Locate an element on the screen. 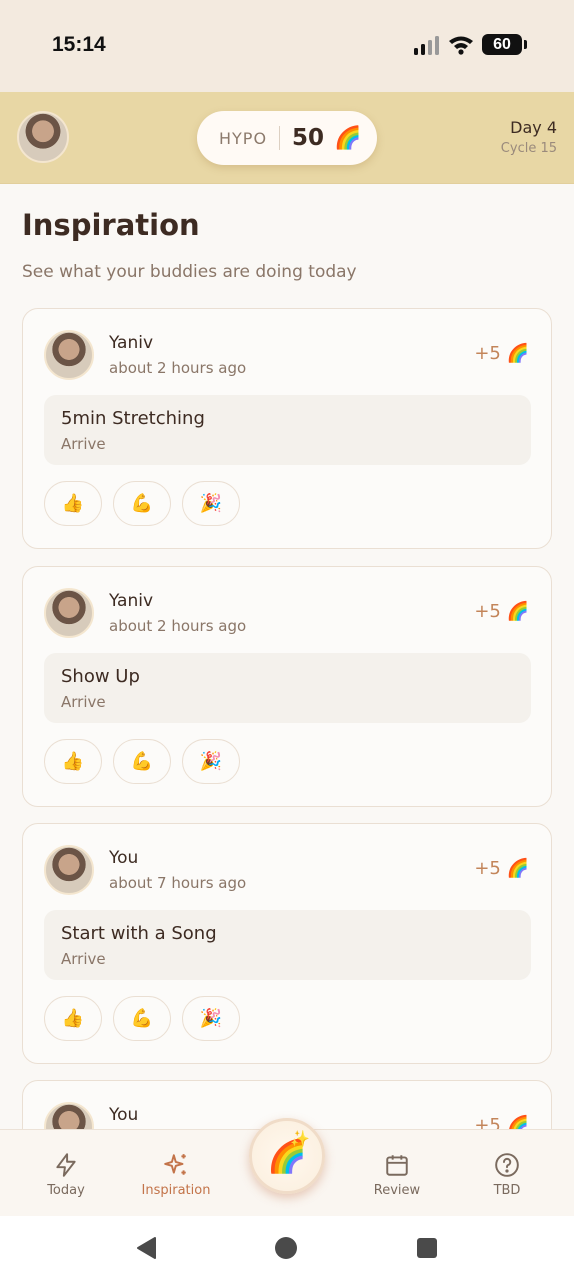 The height and width of the screenshot is (1280, 574). nav-today-label: Today is located at coordinates (66, 1190).